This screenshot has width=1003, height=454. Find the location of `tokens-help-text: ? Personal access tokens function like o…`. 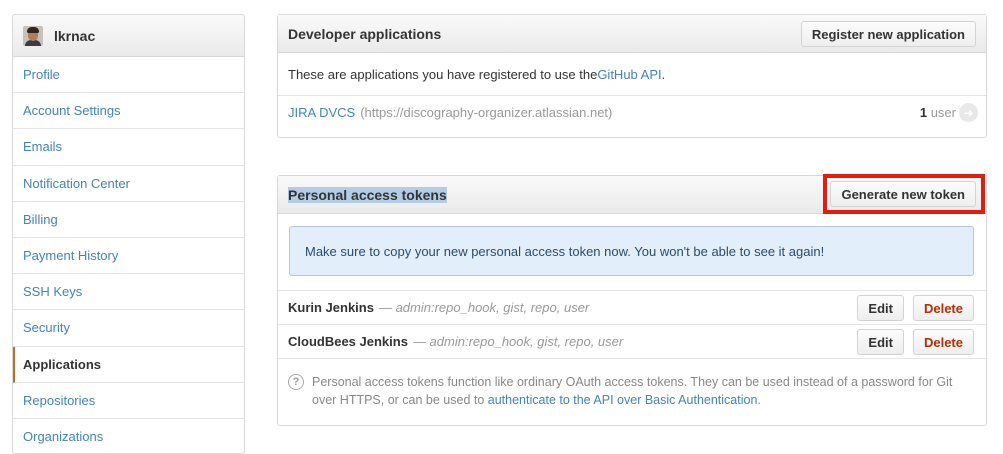

tokens-help-text: ? Personal access tokens function like o… is located at coordinates (632, 387).